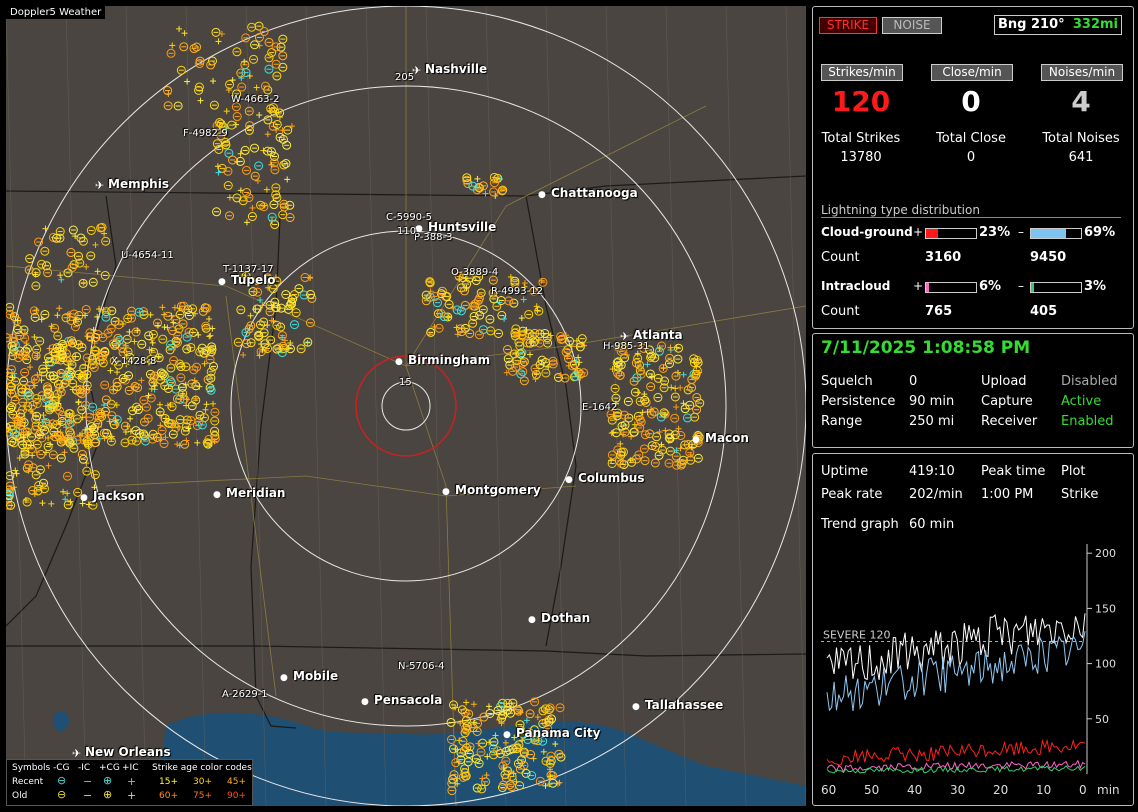  I want to click on city-label-new-orleans: New Orleans, so click(128, 752).